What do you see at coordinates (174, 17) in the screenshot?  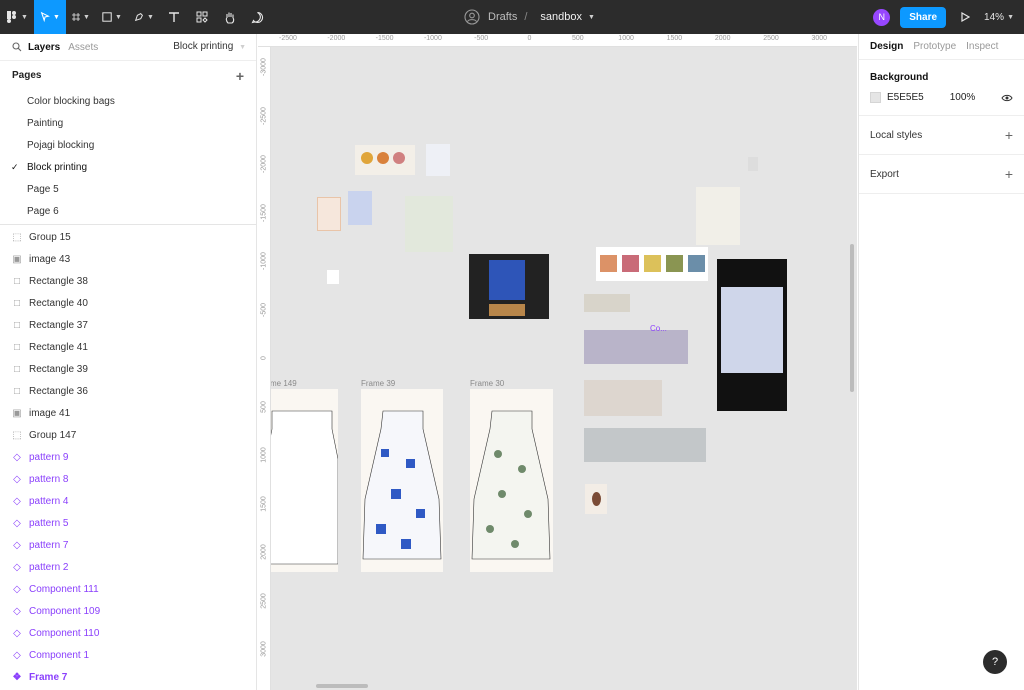 I see `text-tool-button` at bounding box center [174, 17].